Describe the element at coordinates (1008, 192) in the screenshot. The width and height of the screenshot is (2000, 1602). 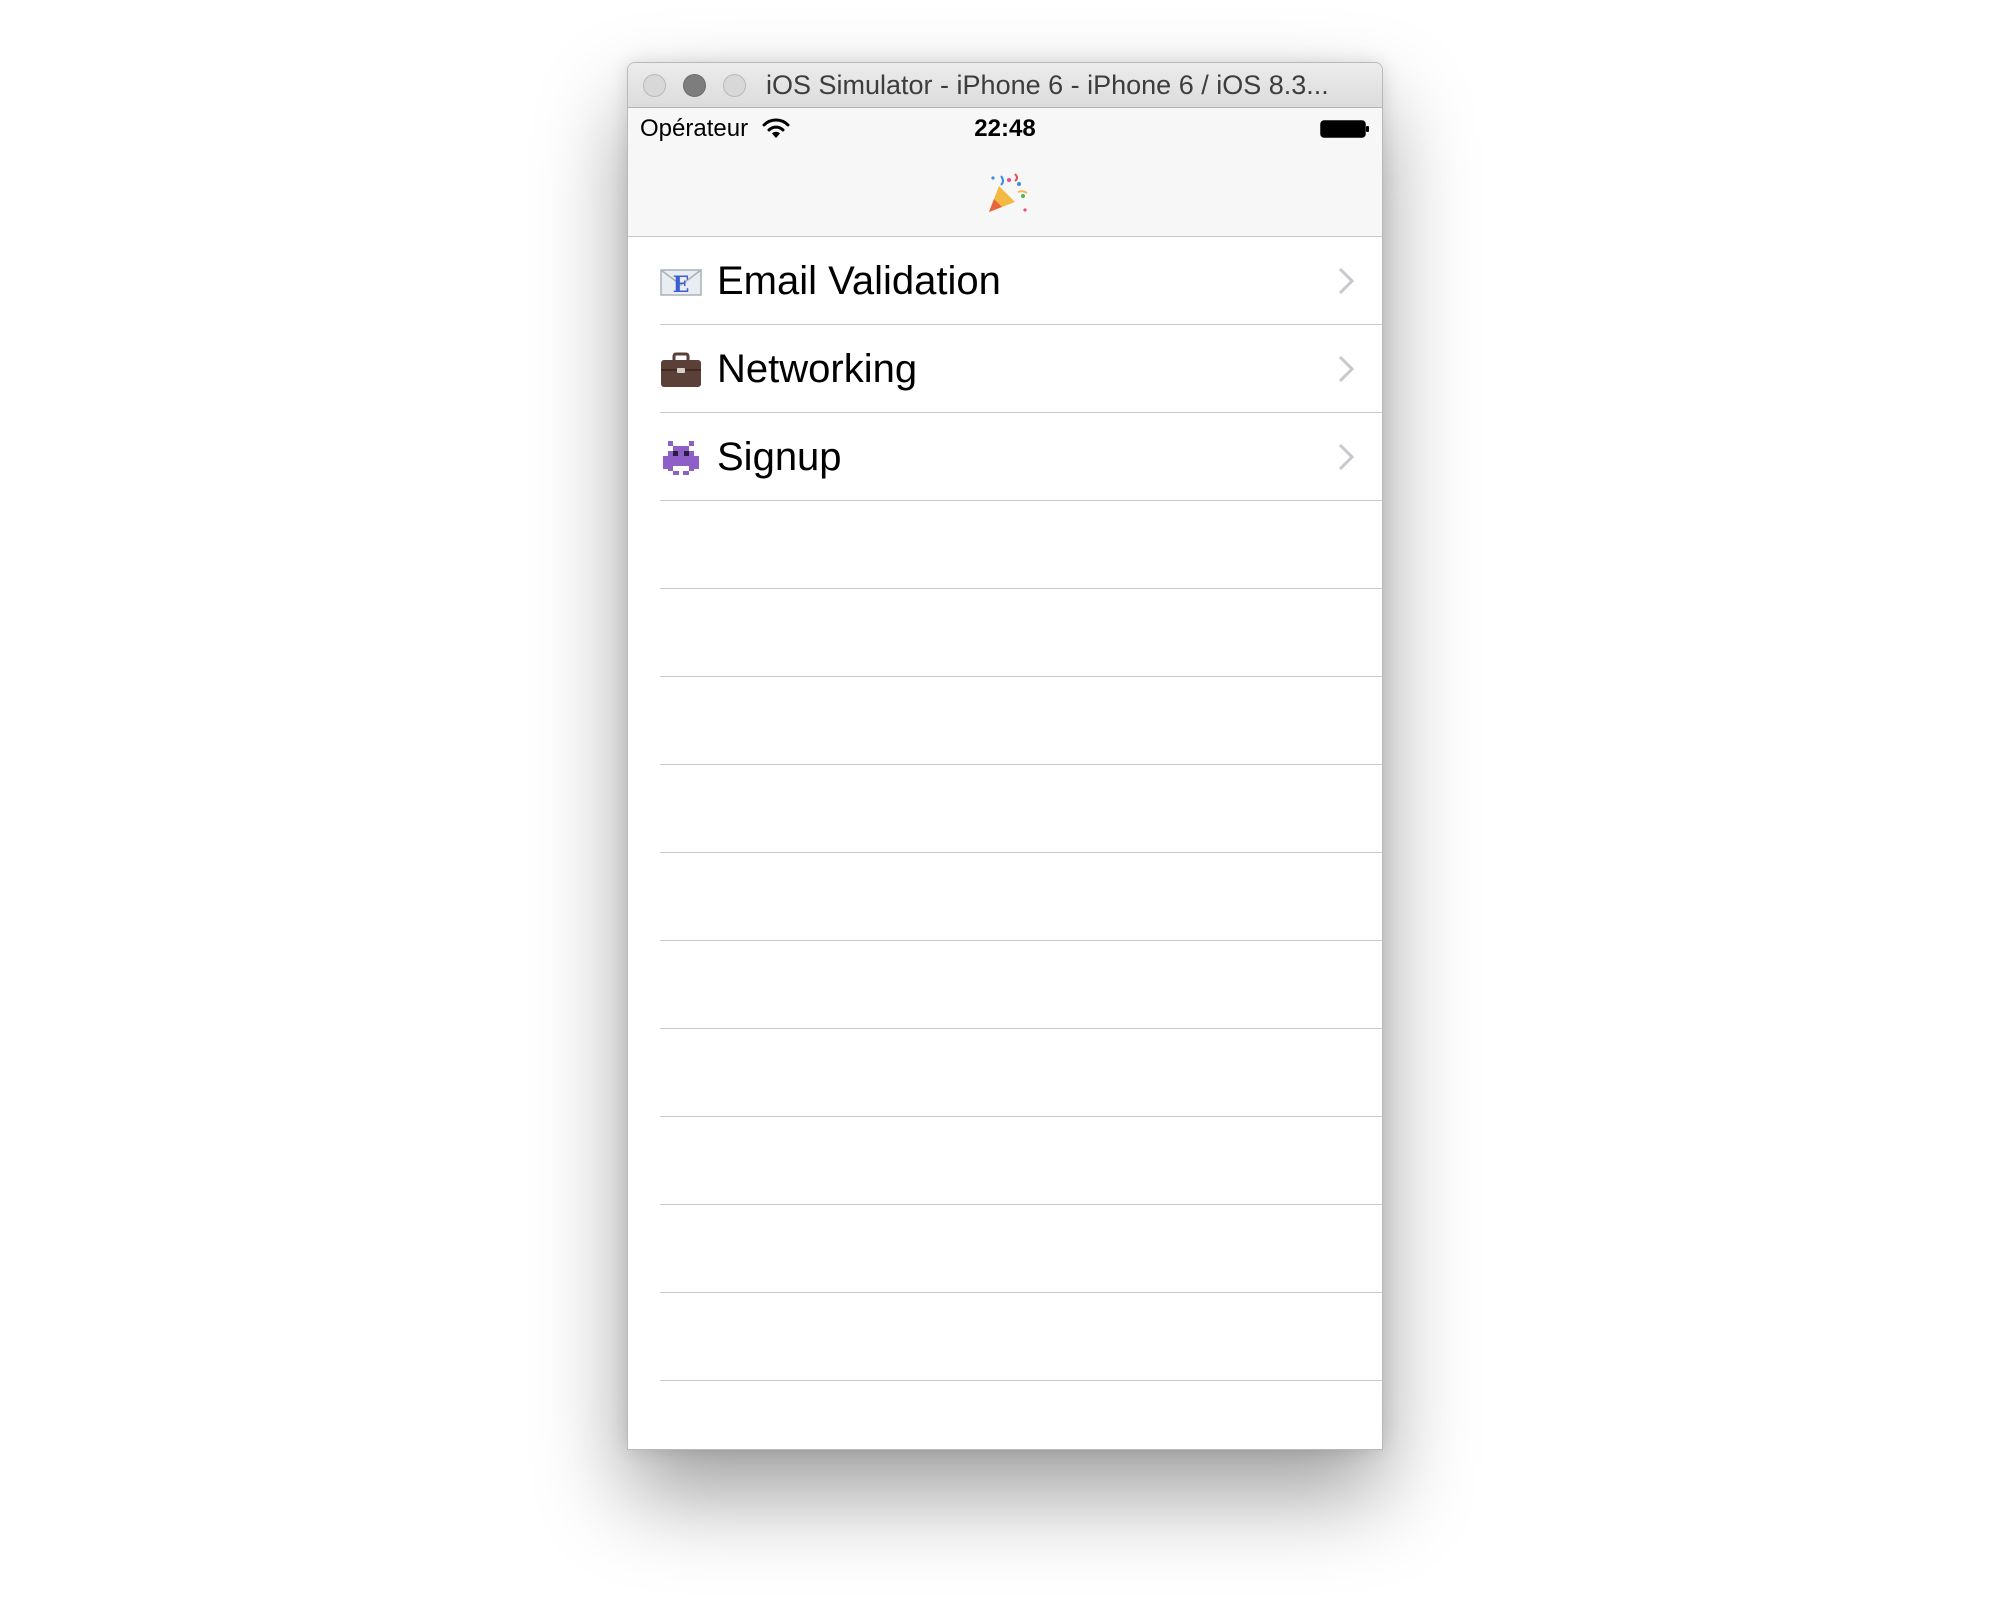
I see `party-popper-icon` at that location.